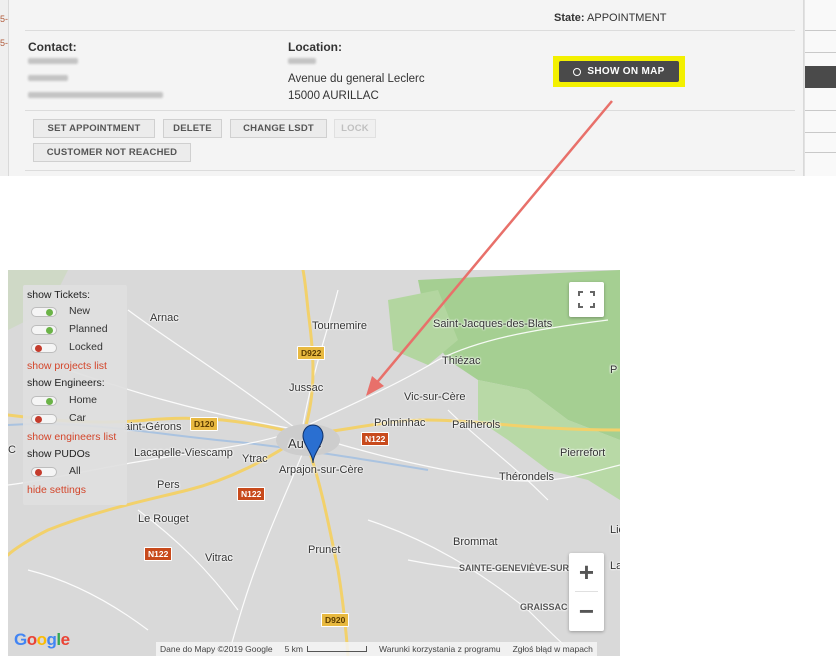  I want to click on map-label: Jussac, so click(306, 388).